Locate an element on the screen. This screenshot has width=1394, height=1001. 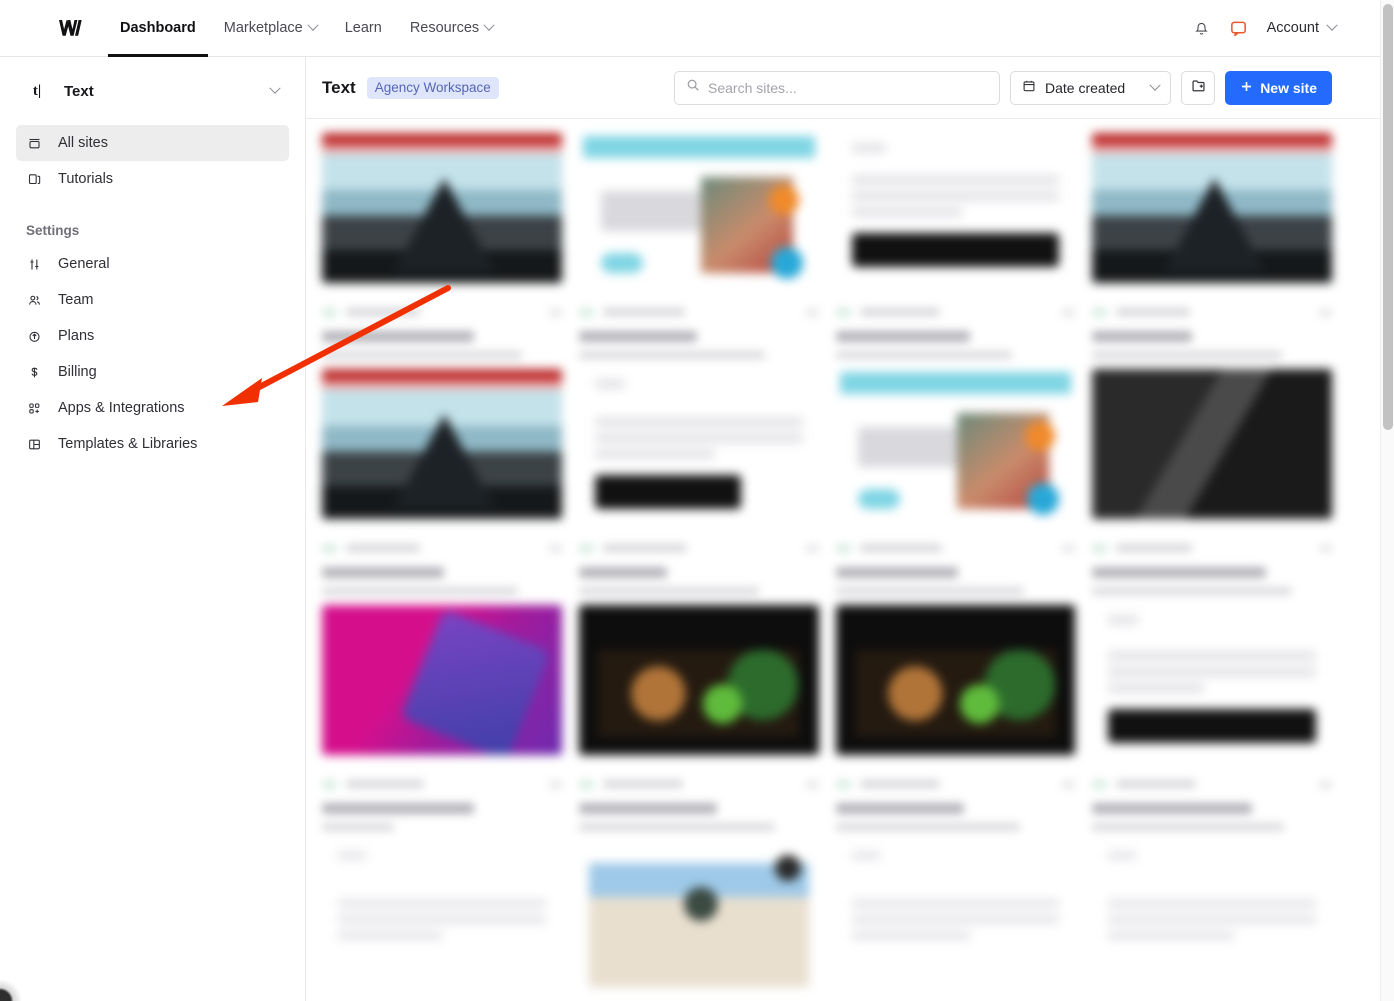
account-menu: Account is located at coordinates (1302, 27).